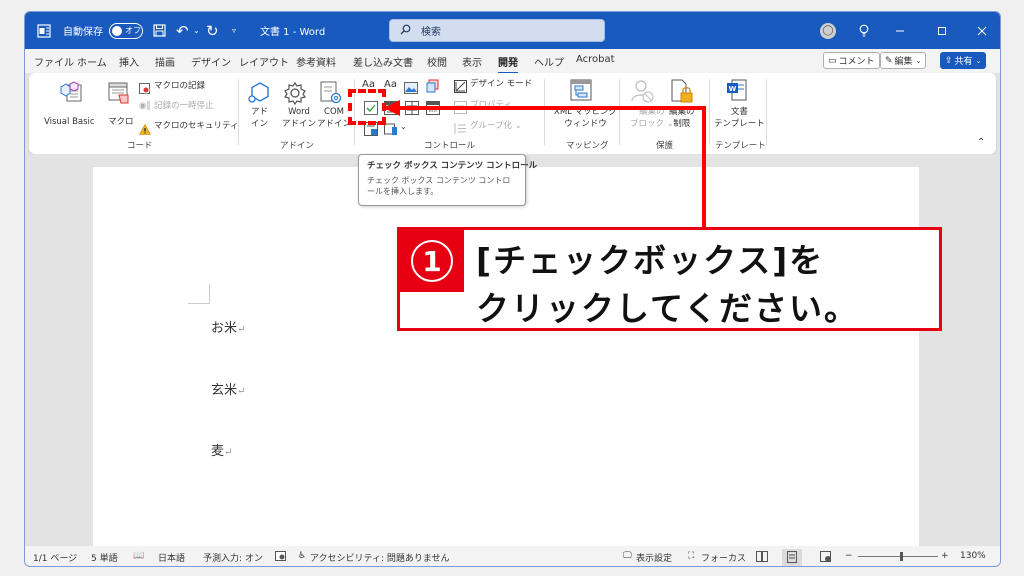  I want to click on picture-control-icon, so click(411, 88).